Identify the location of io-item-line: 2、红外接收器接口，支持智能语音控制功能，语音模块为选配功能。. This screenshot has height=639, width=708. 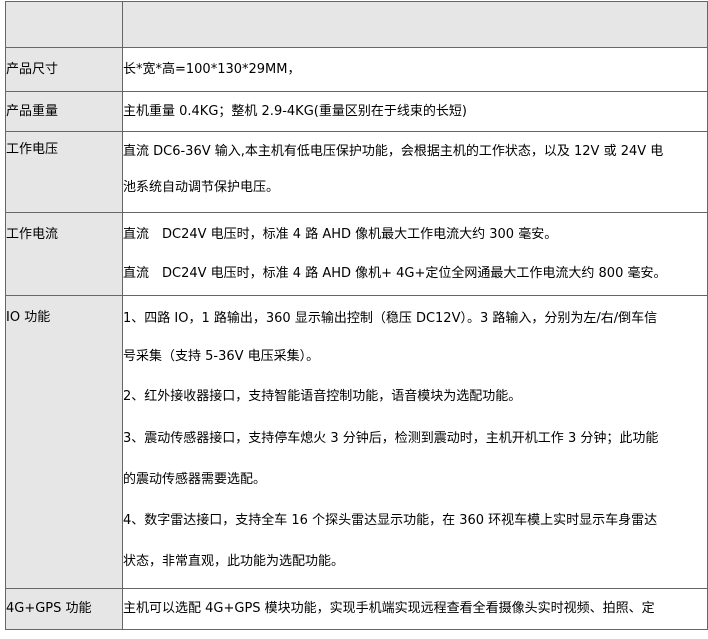
(322, 396).